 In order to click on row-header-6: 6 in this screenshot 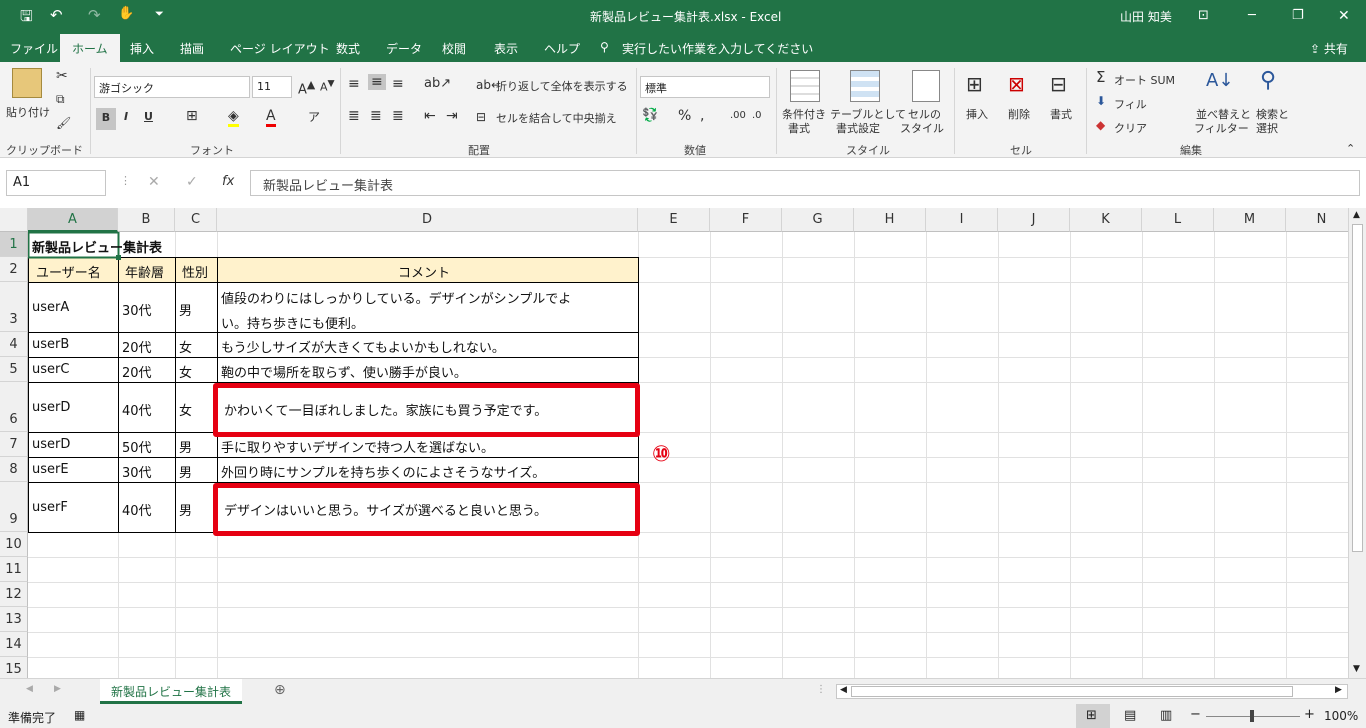, I will do `click(14, 407)`.